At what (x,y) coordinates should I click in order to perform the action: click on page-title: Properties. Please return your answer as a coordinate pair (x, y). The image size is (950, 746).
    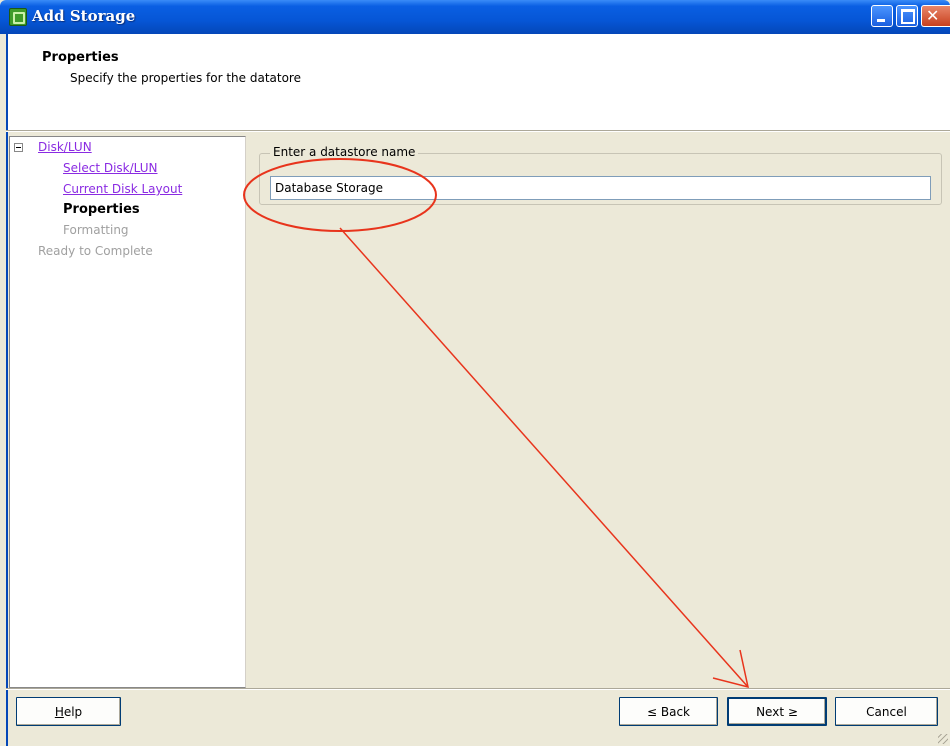
    Looking at the image, I should click on (80, 57).